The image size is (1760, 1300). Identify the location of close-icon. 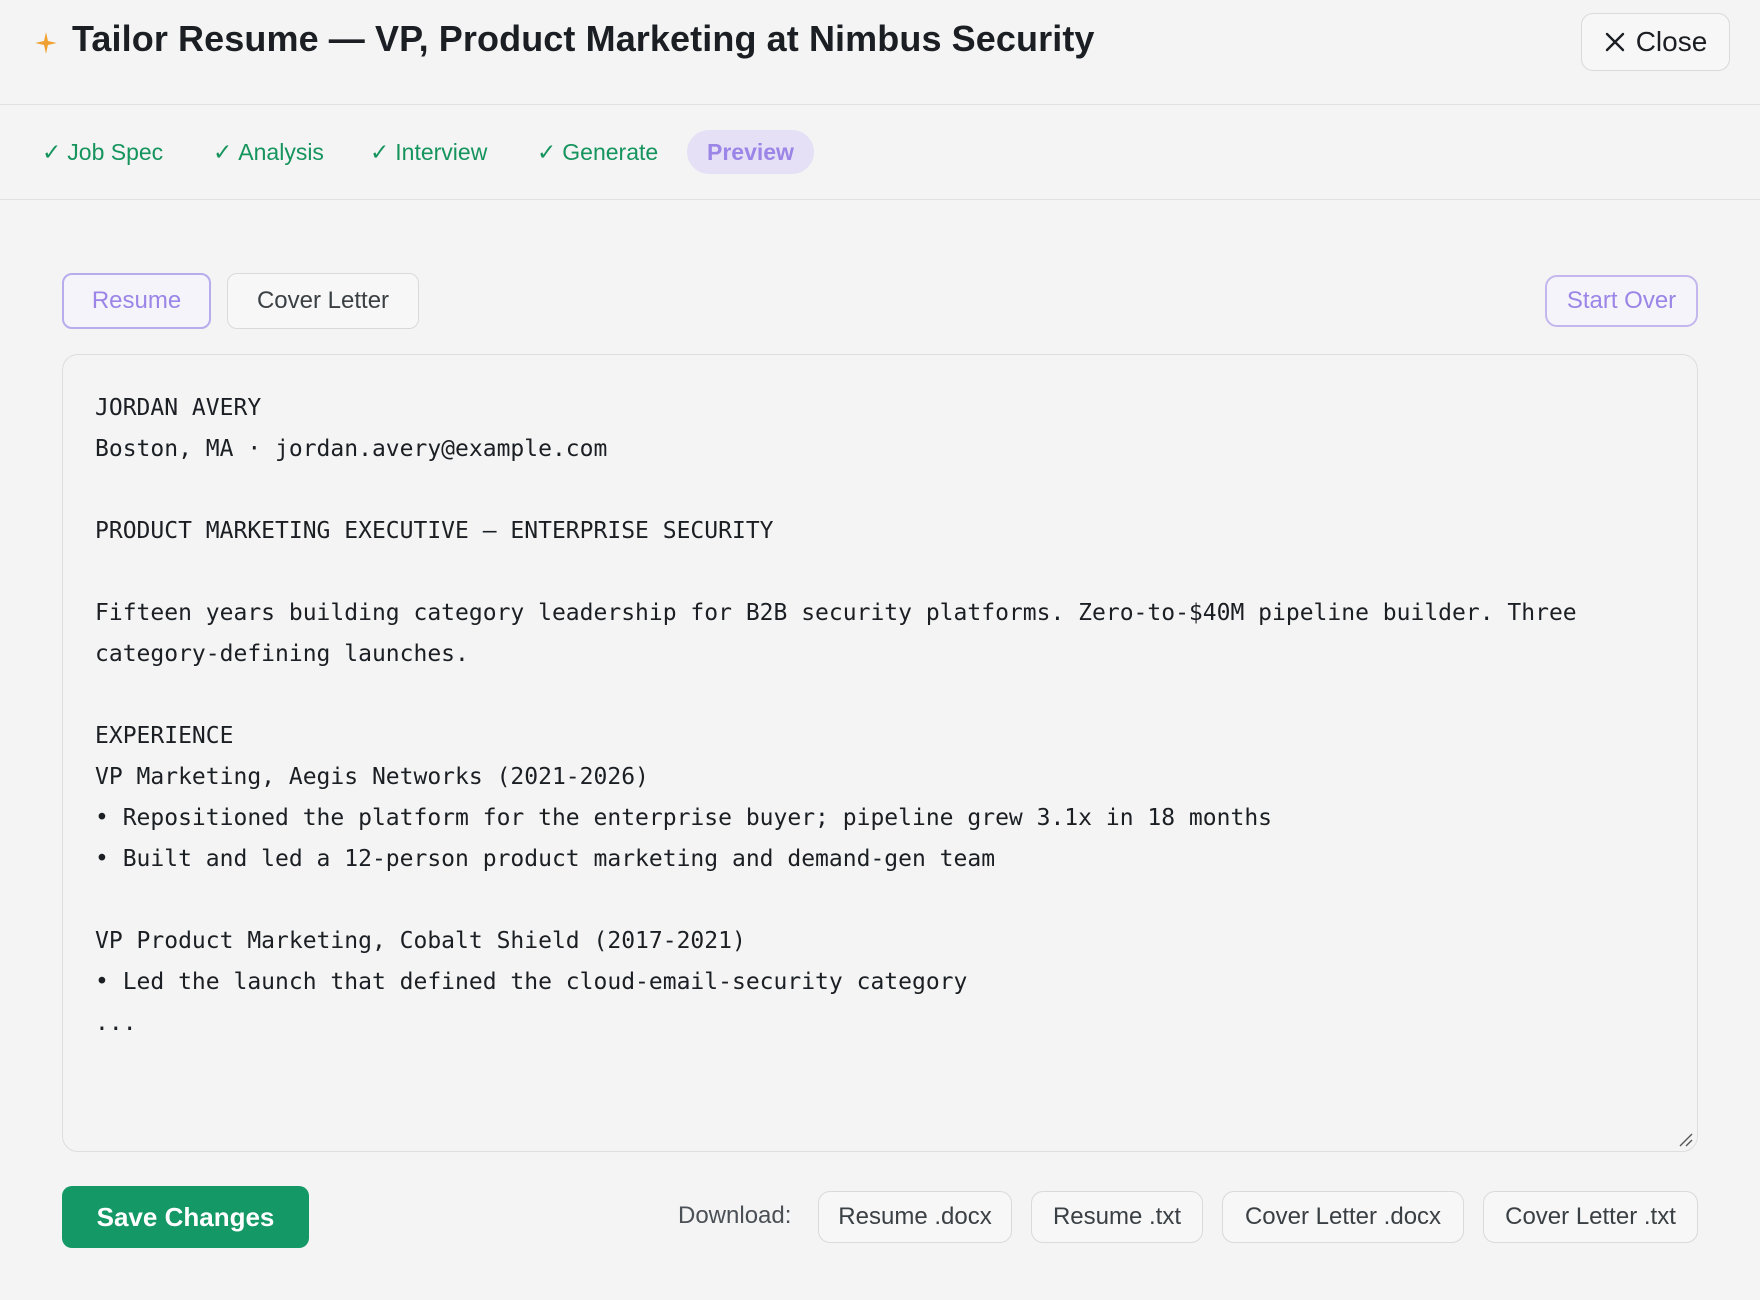
(1614, 42).